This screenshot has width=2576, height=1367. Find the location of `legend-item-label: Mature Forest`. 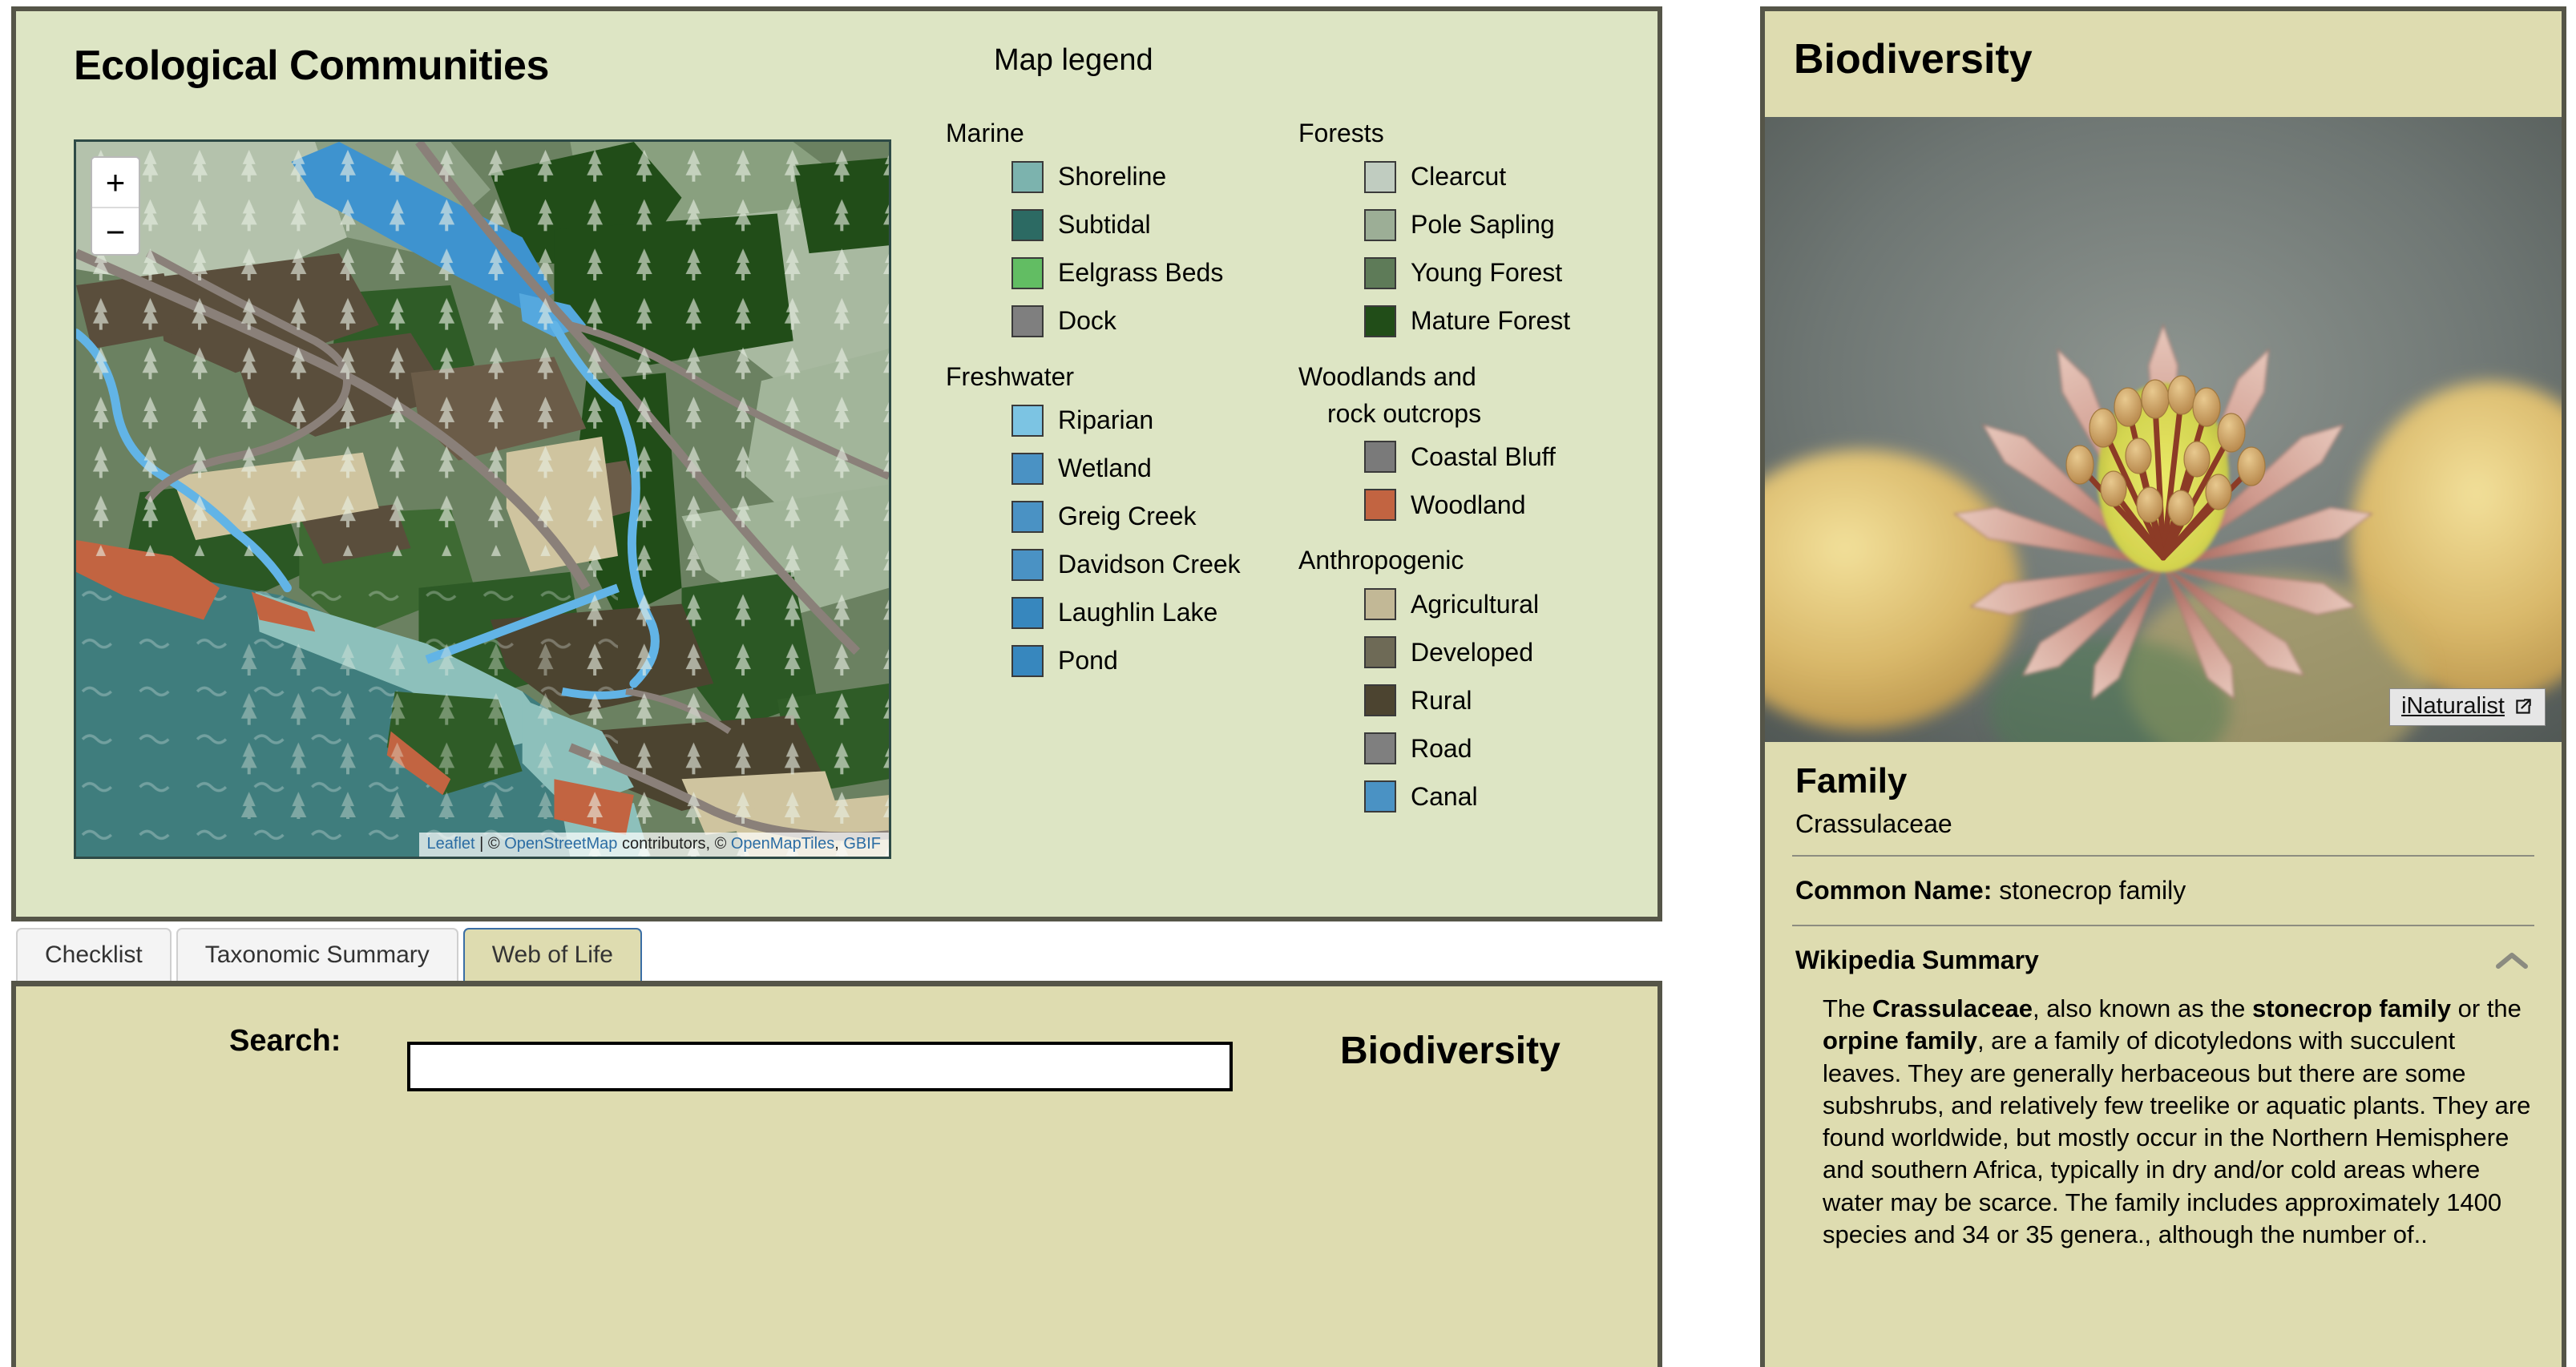

legend-item-label: Mature Forest is located at coordinates (1491, 321).